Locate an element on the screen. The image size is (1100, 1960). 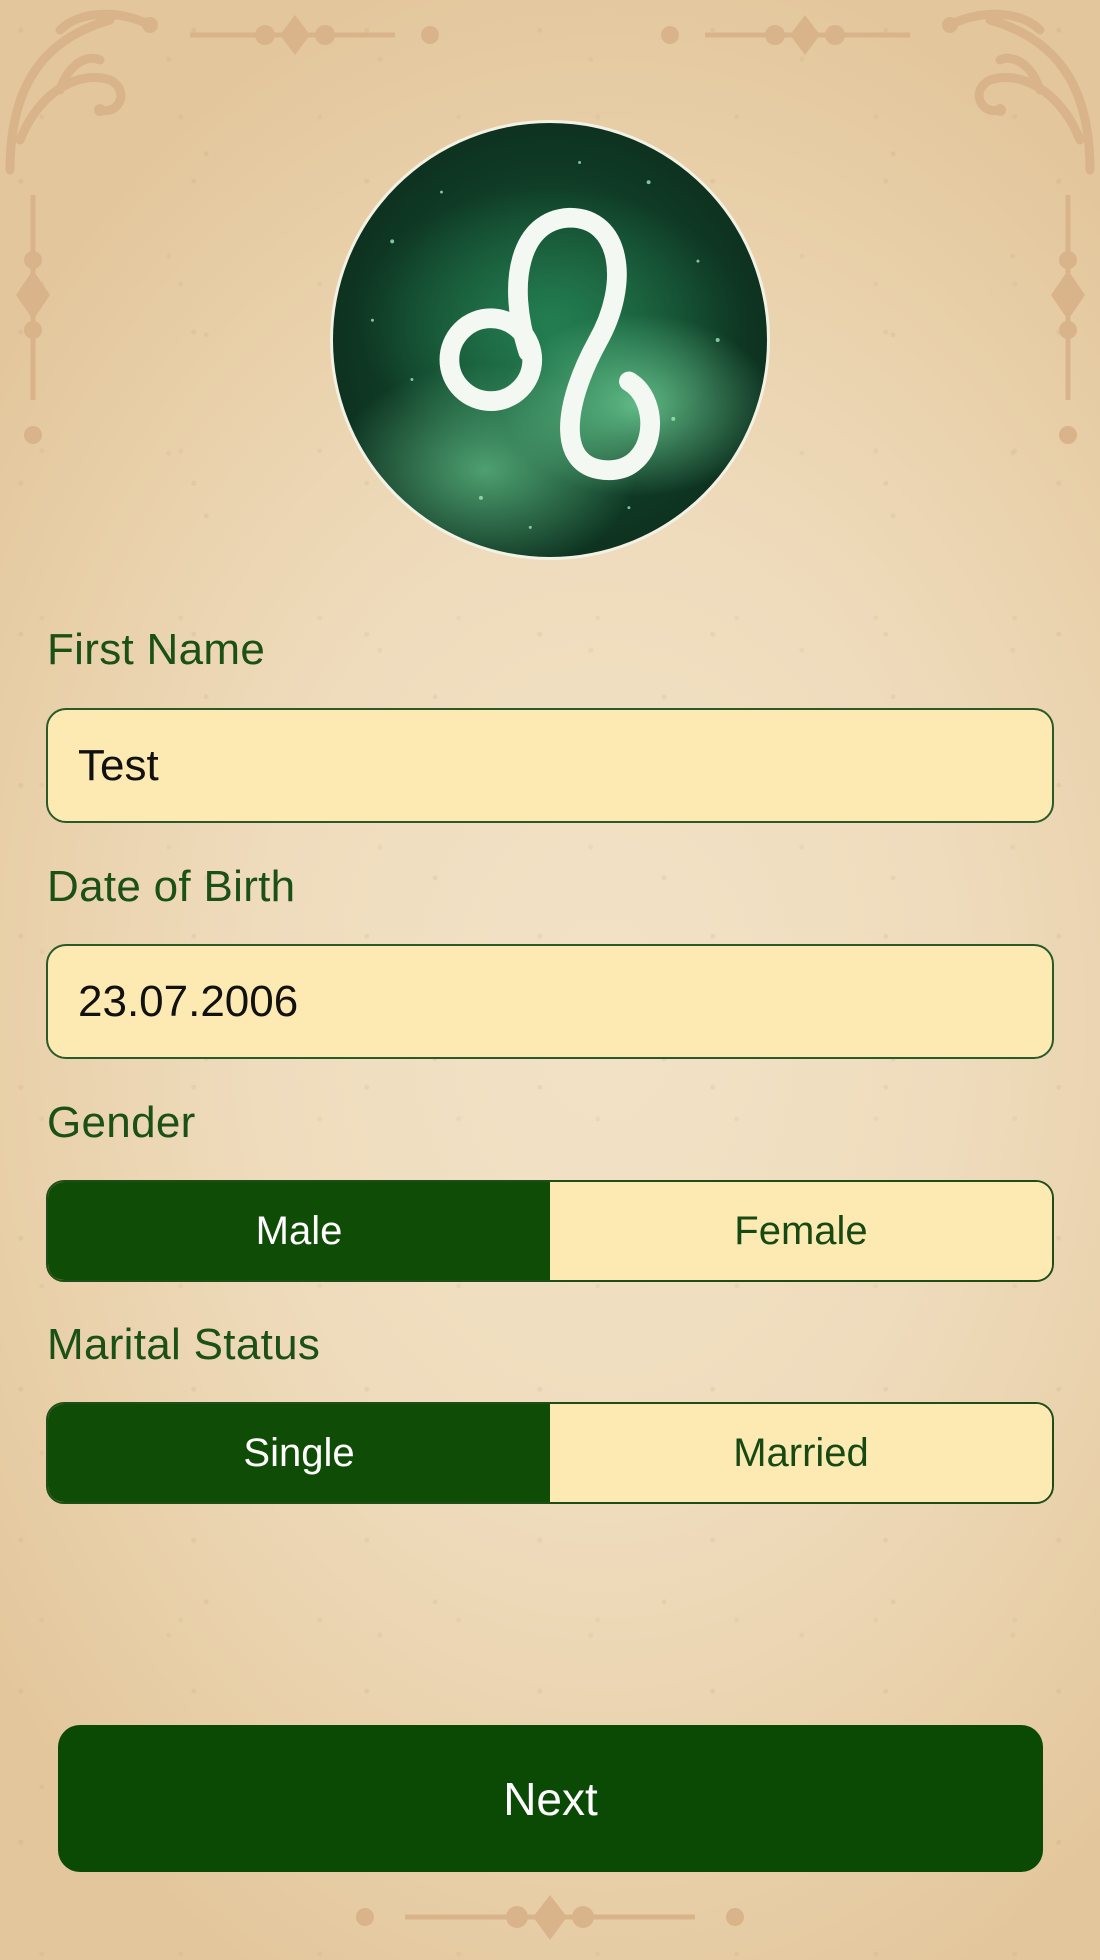
side-ornament-left-icon is located at coordinates (33, 319).